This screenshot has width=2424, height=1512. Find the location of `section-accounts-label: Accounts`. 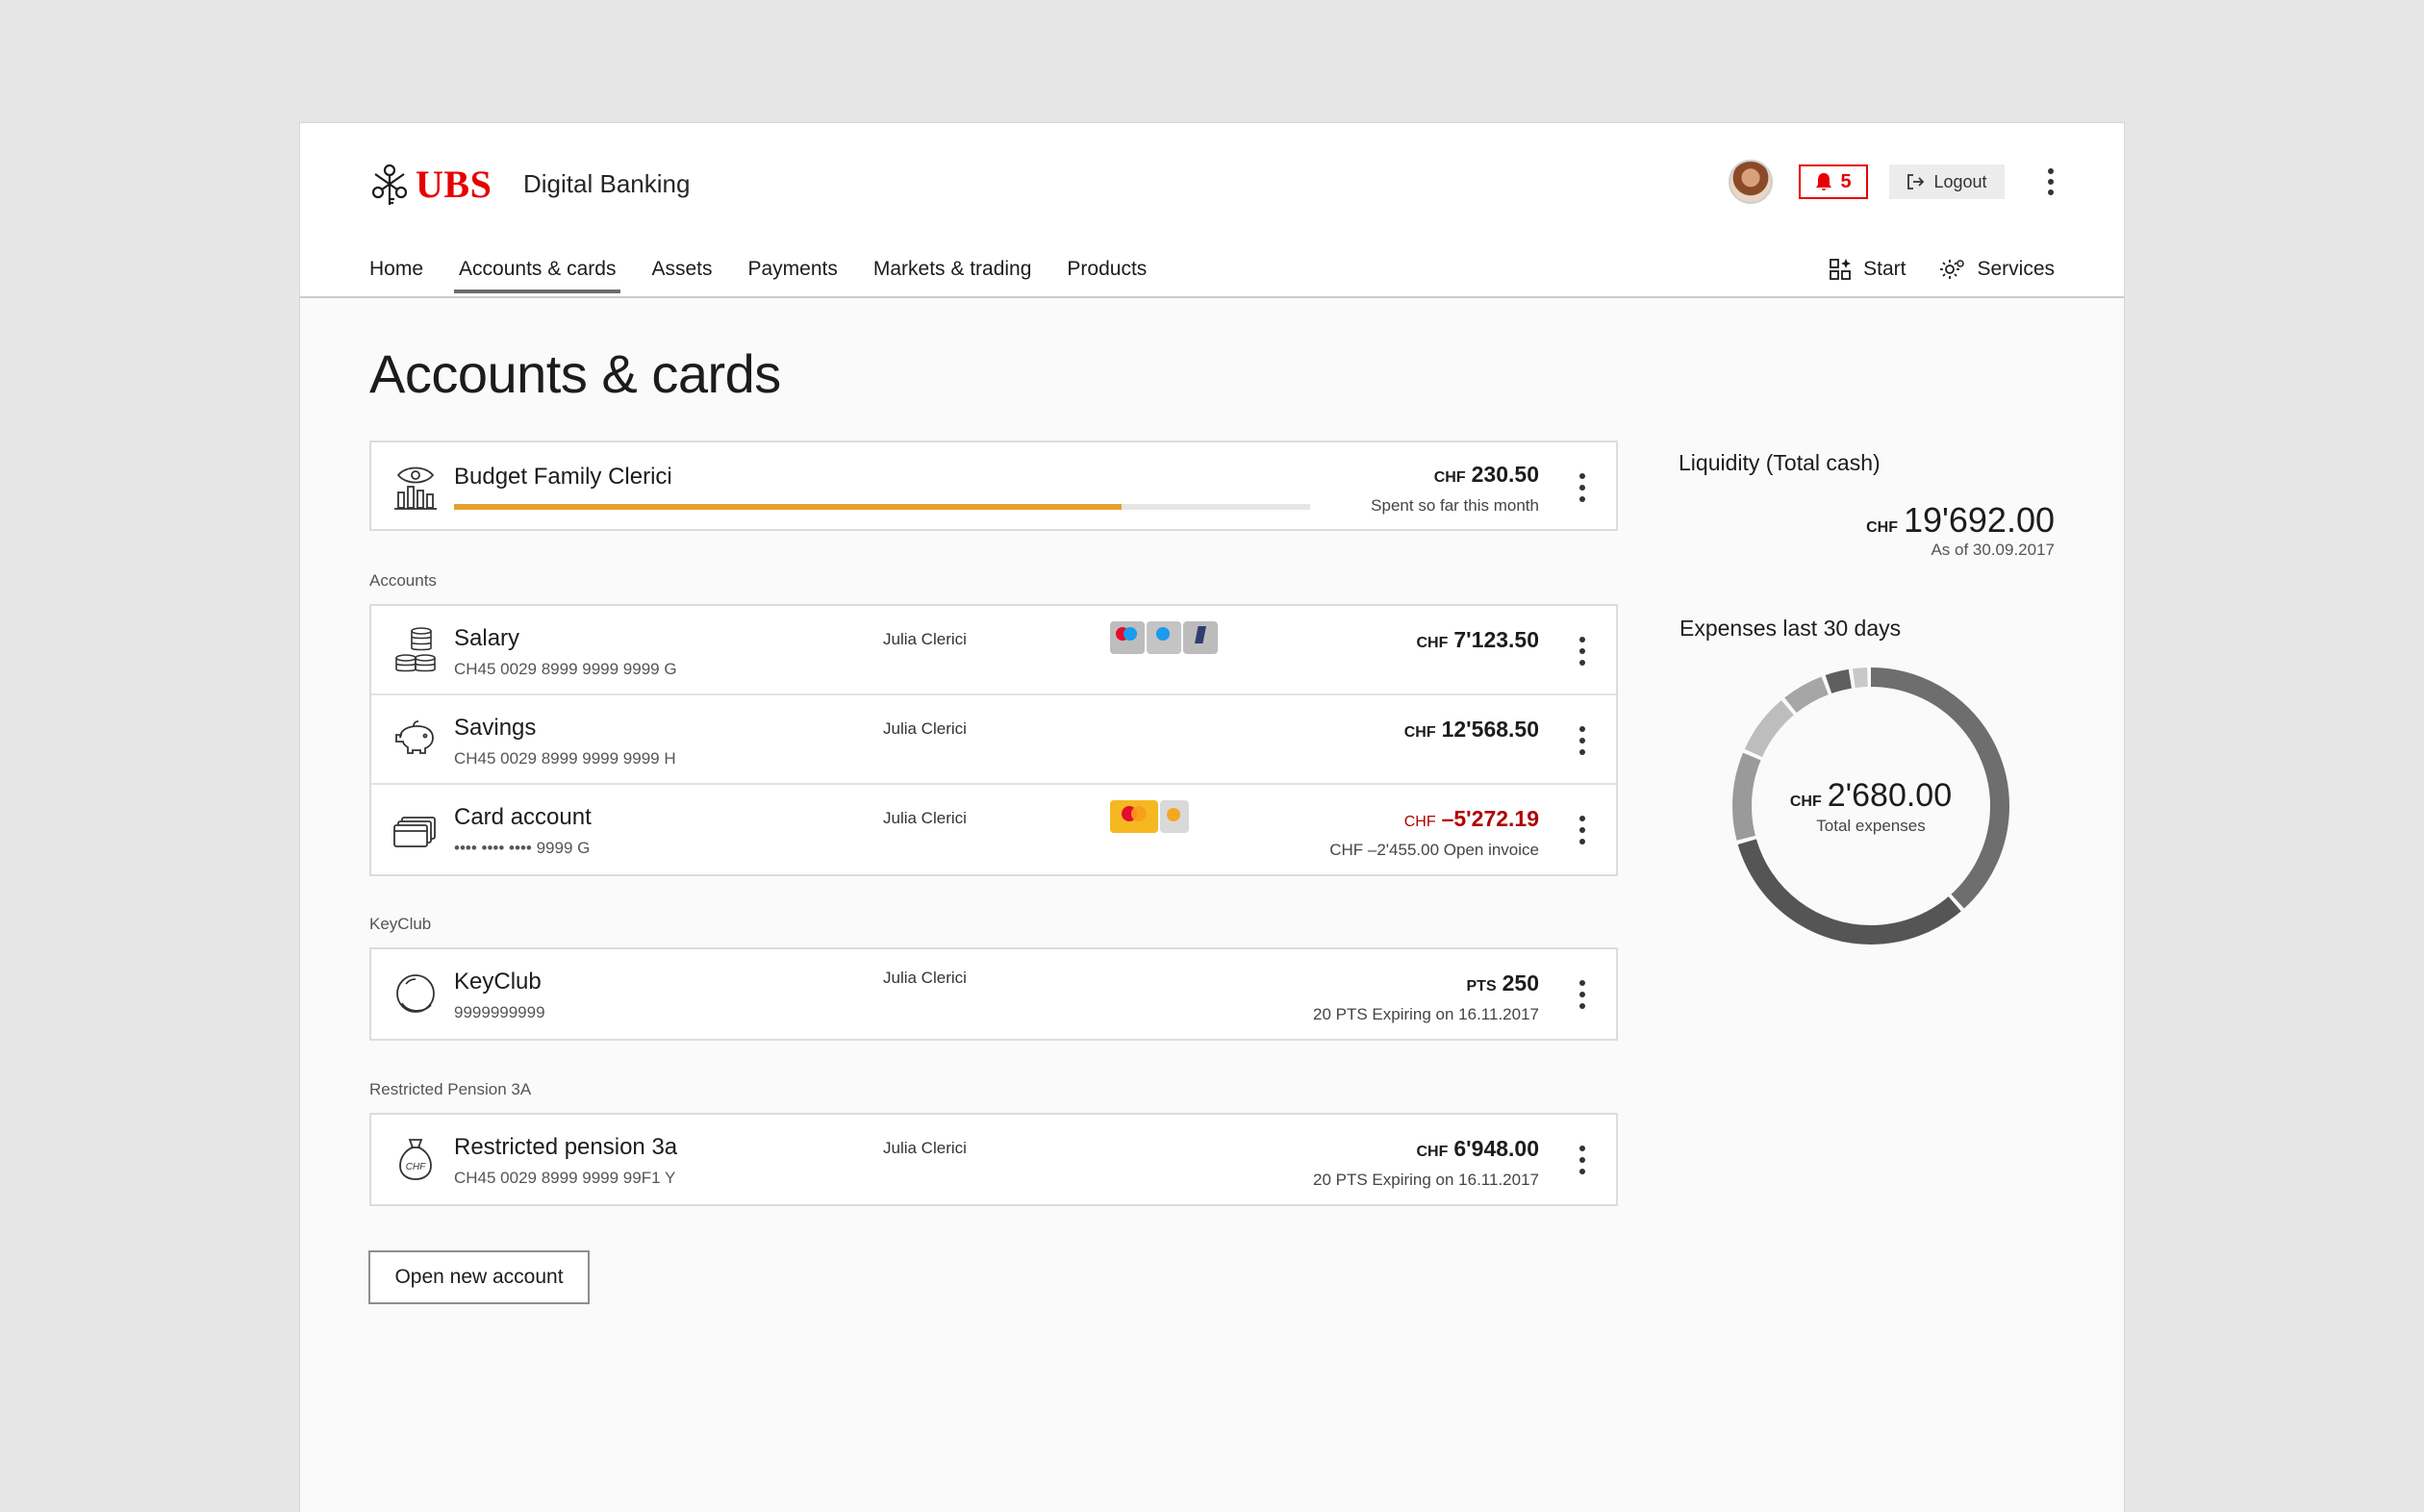

section-accounts-label: Accounts is located at coordinates (403, 581).